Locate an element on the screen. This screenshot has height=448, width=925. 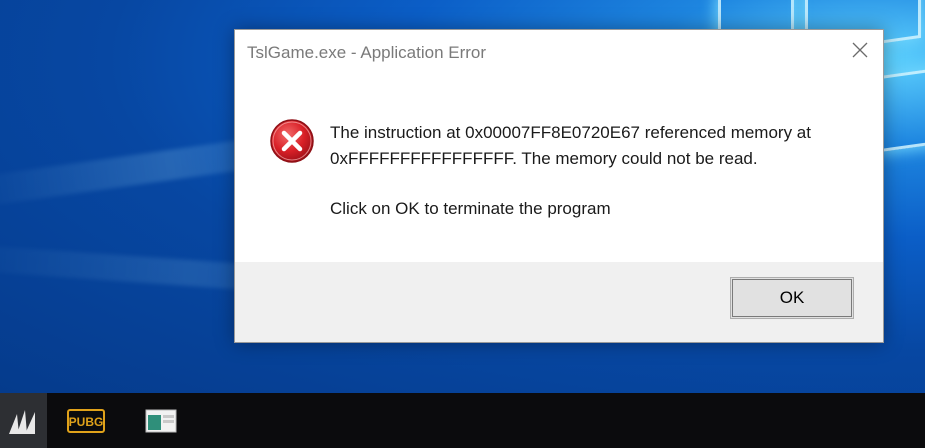
windows-logo-pane is located at coordinates (902, 108).